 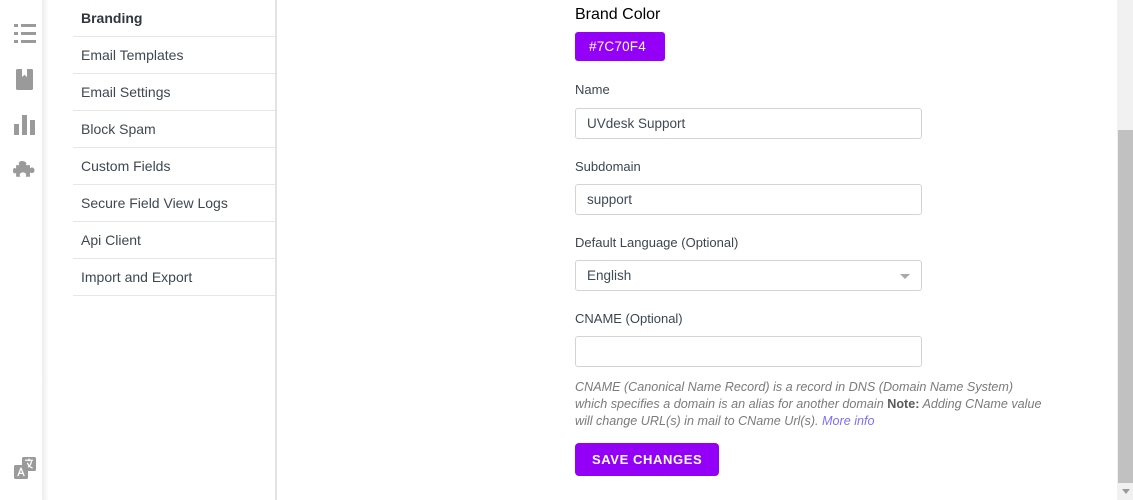 I want to click on sidebar-item-translations, so click(x=24, y=469).